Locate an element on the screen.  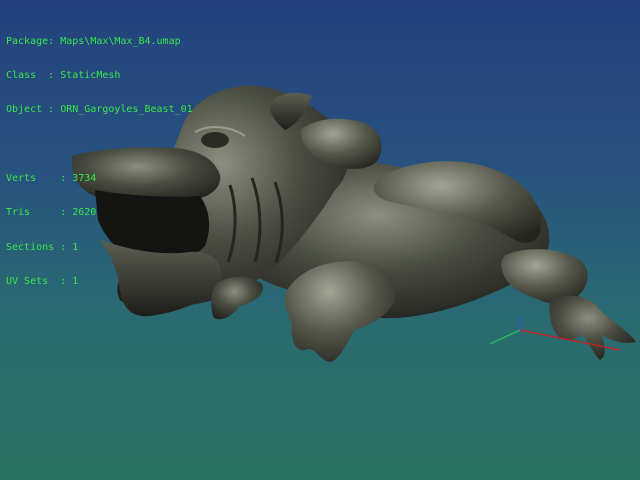
axis-y-line is located at coordinates (505, 337).